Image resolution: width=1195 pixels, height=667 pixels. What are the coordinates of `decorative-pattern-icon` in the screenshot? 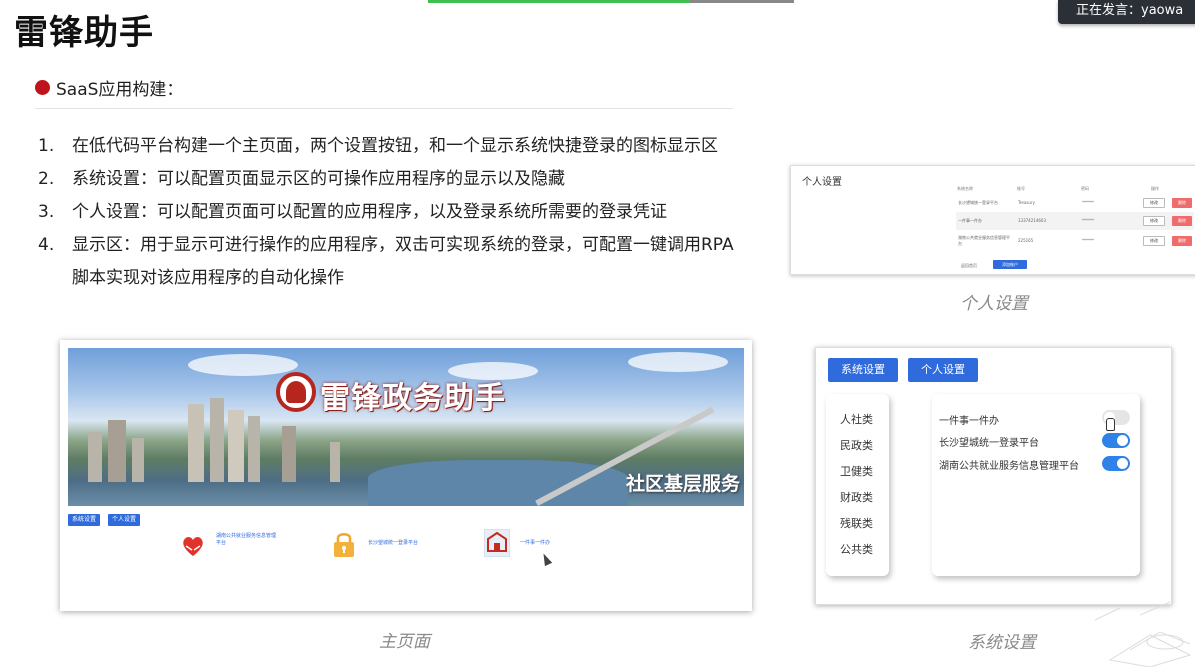 It's located at (1143, 634).